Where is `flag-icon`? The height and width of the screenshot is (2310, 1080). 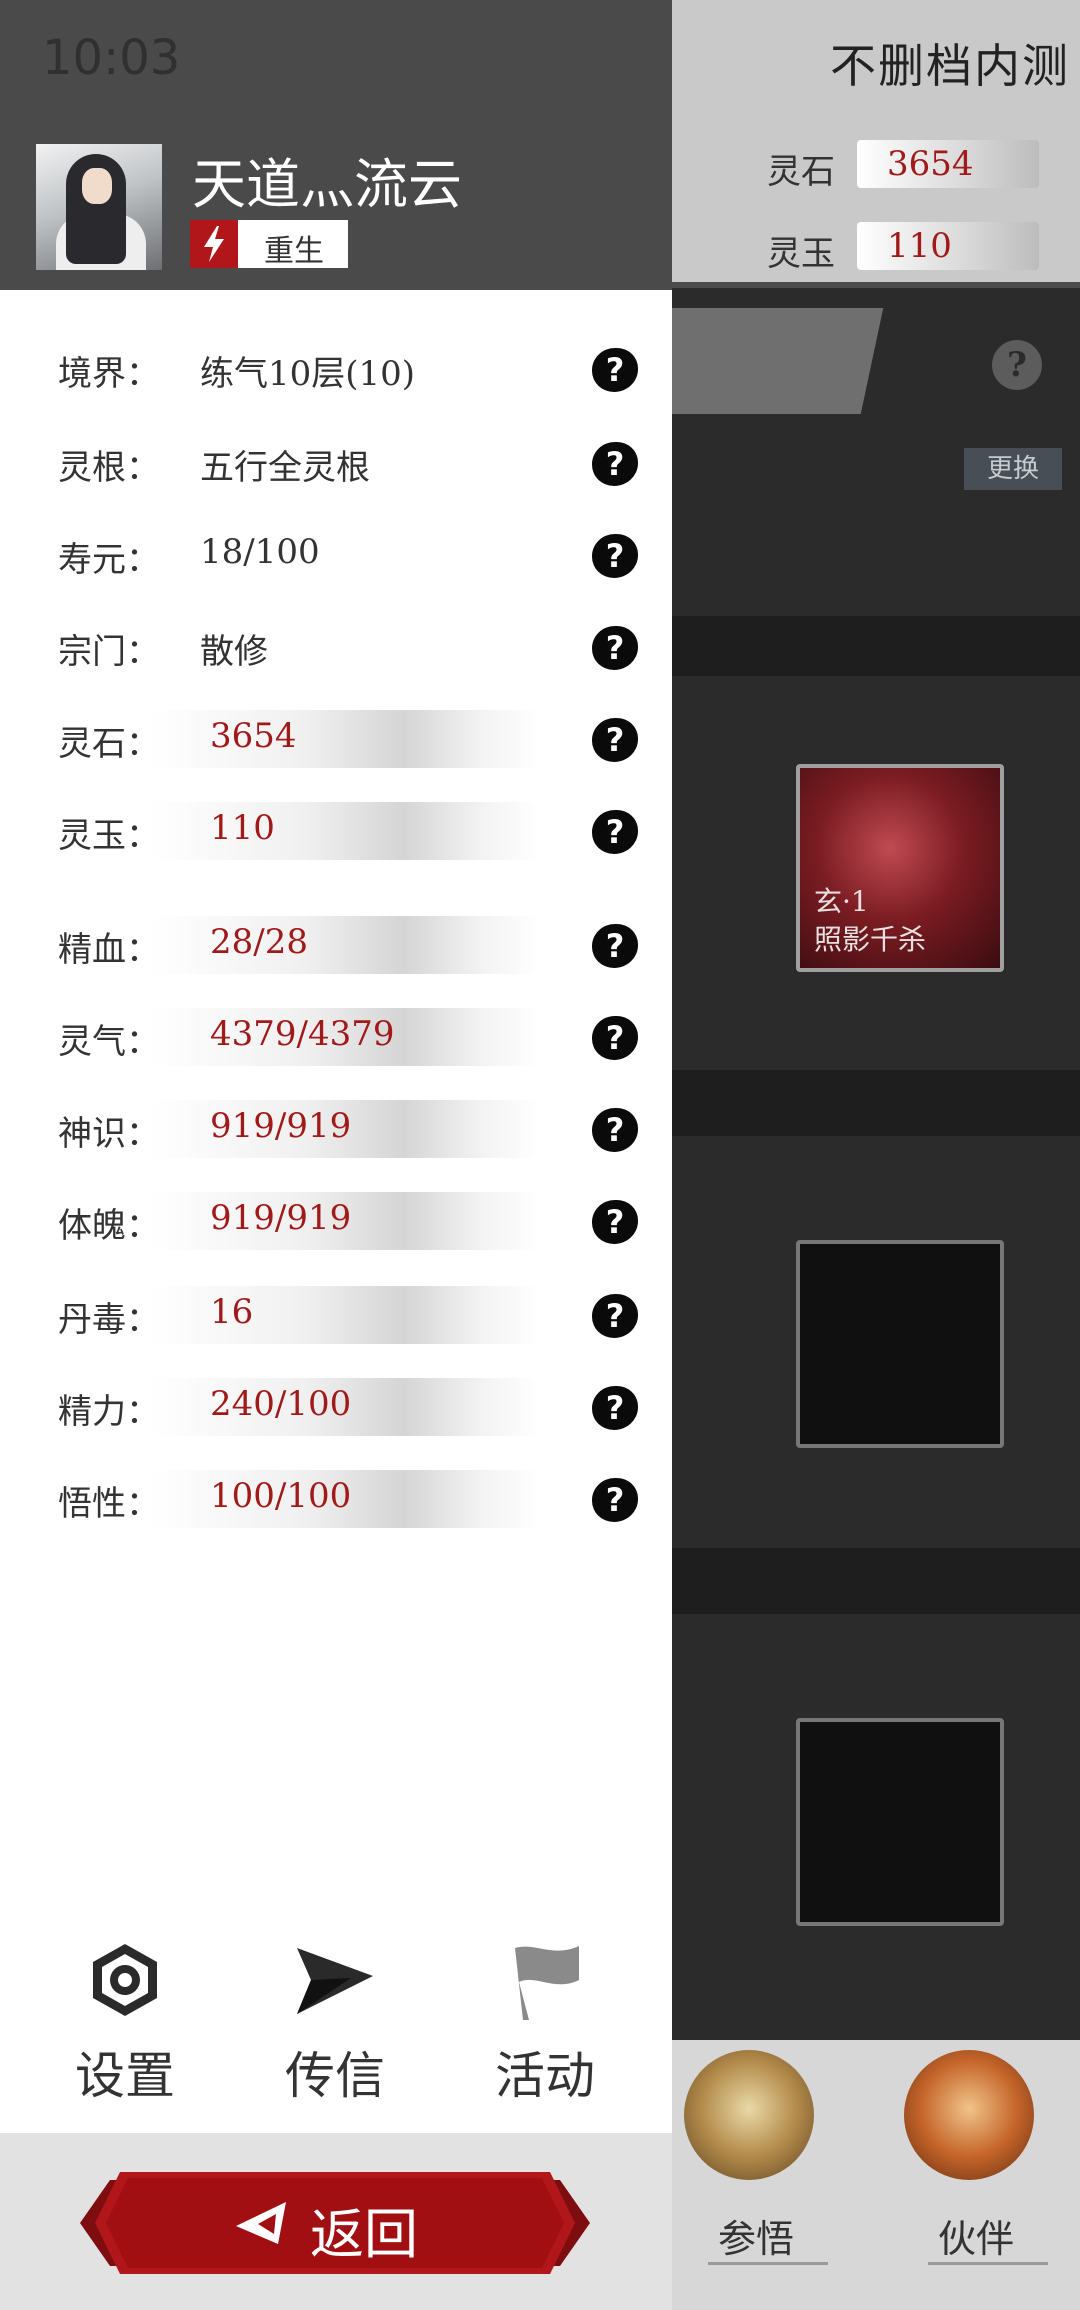
flag-icon is located at coordinates (547, 1983).